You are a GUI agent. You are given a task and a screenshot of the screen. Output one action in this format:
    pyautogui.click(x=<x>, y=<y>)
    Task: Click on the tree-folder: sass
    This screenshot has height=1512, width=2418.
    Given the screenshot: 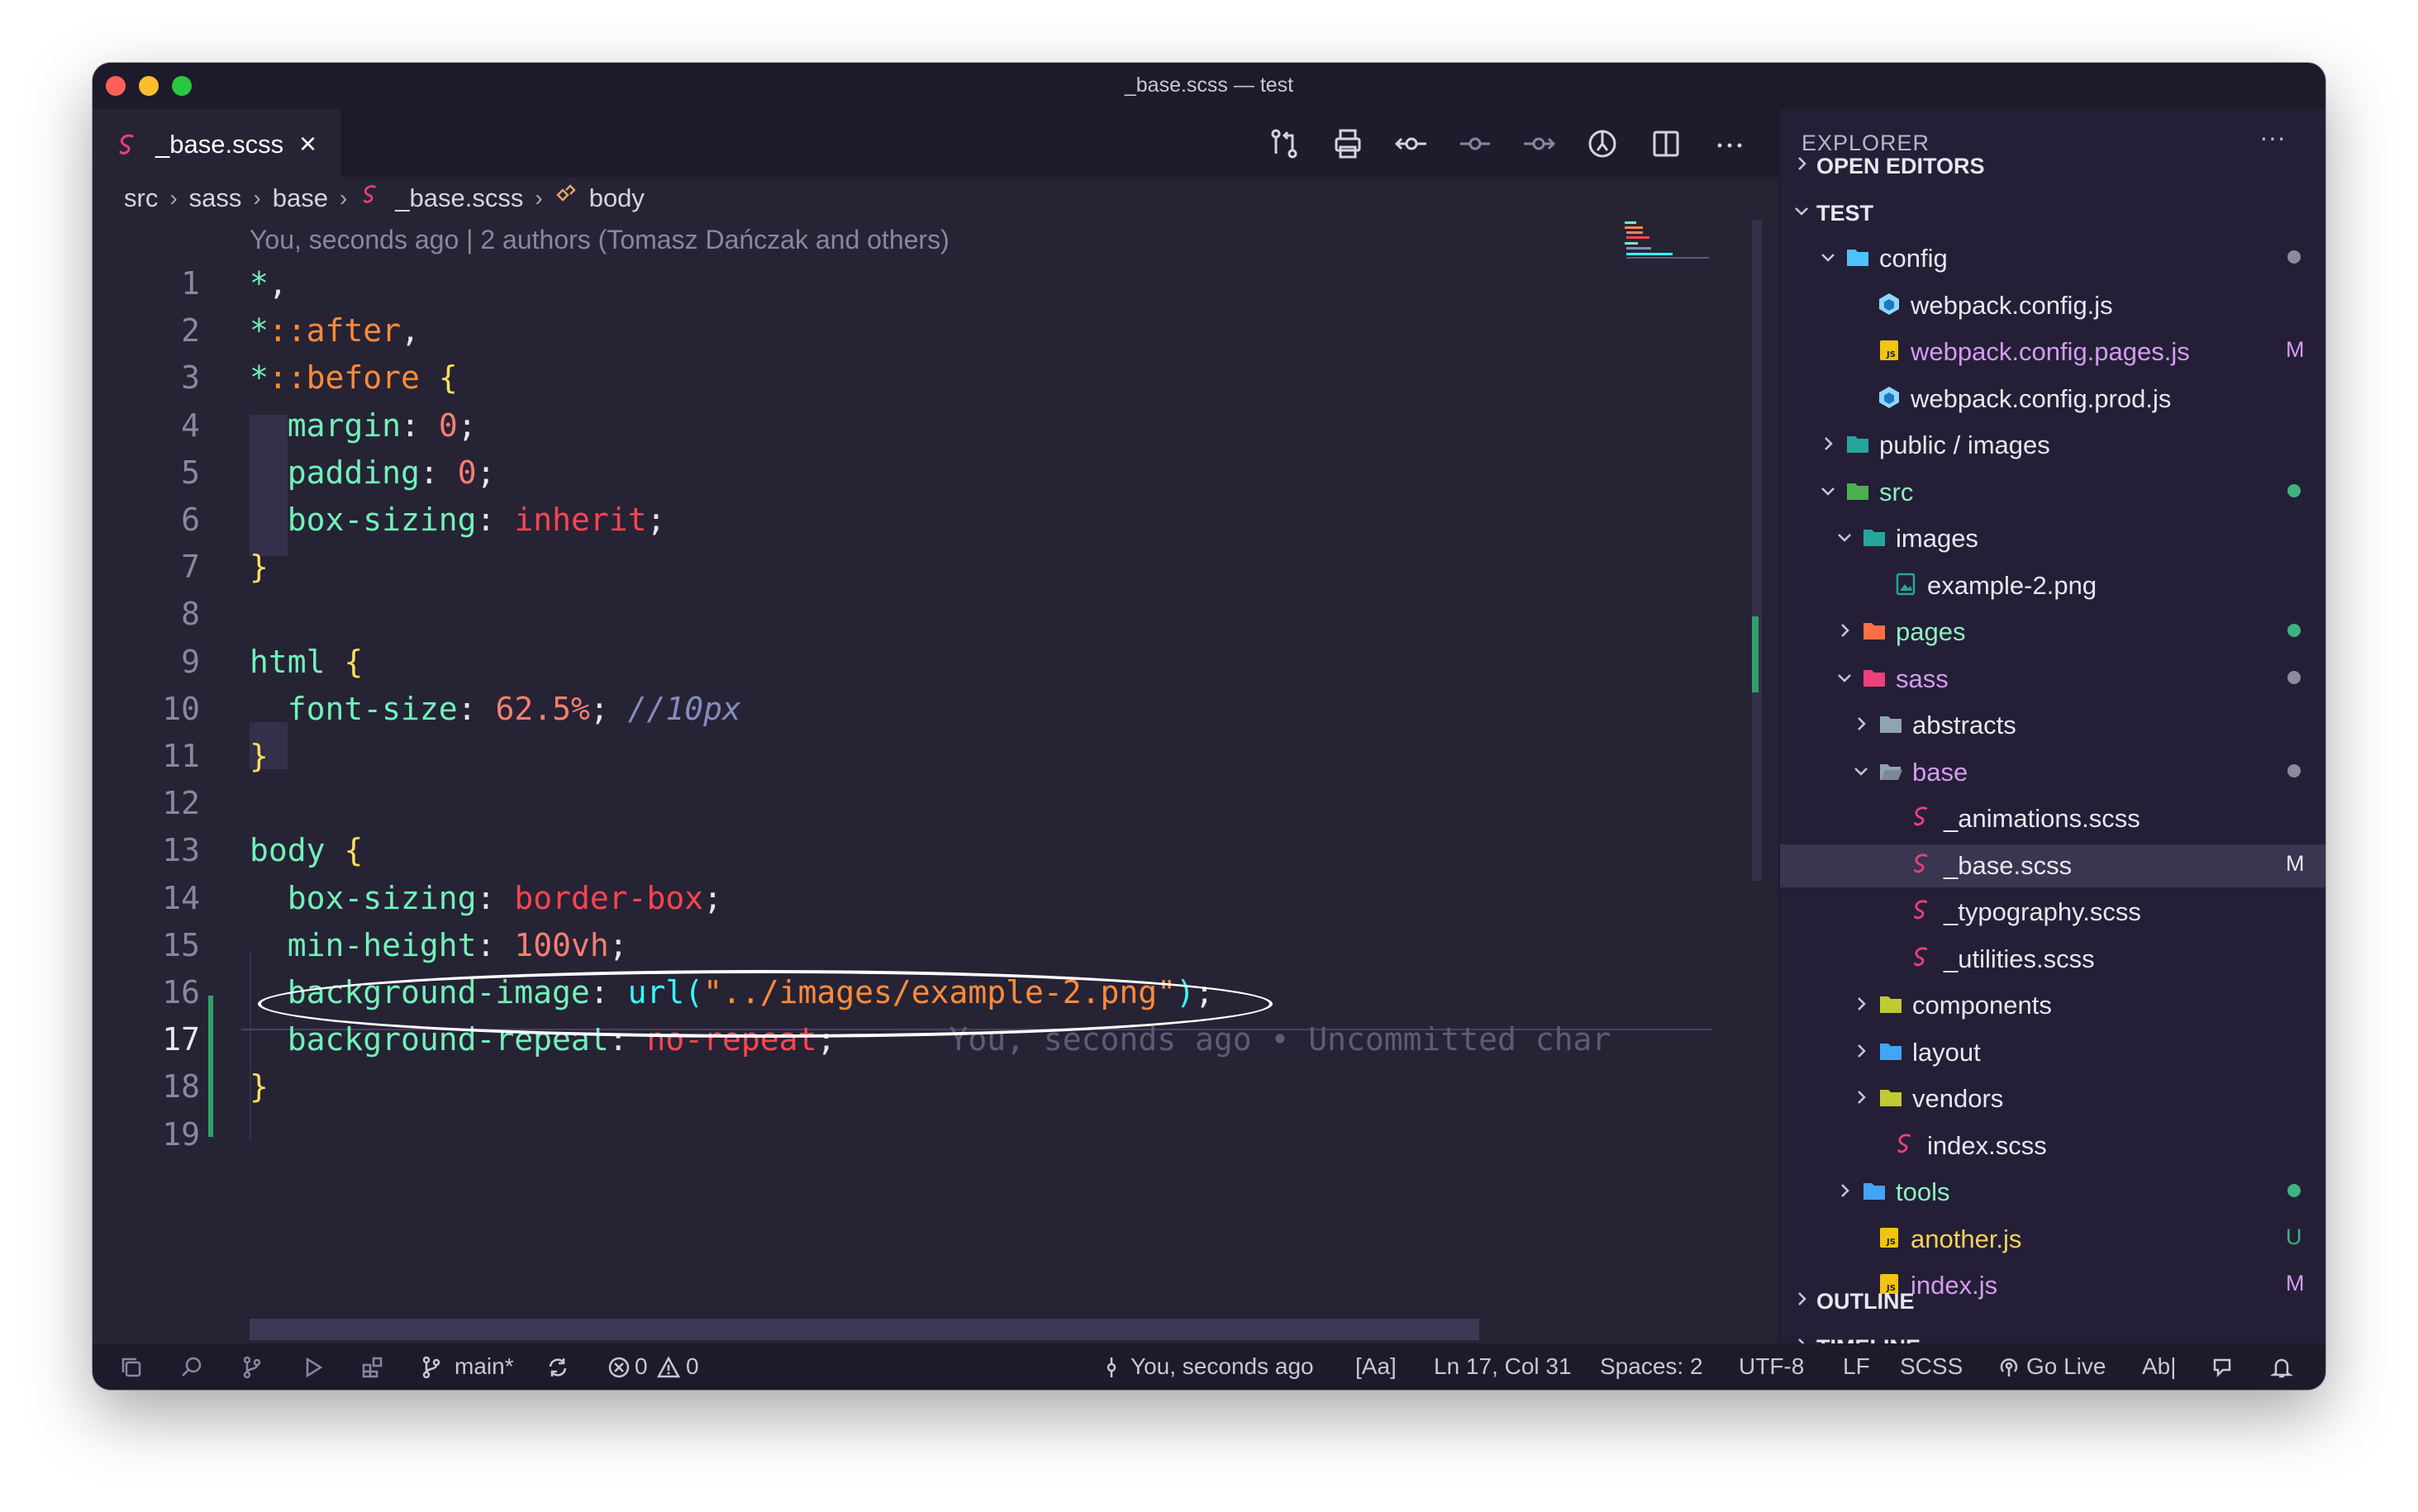 What is the action you would take?
    pyautogui.click(x=2052, y=679)
    